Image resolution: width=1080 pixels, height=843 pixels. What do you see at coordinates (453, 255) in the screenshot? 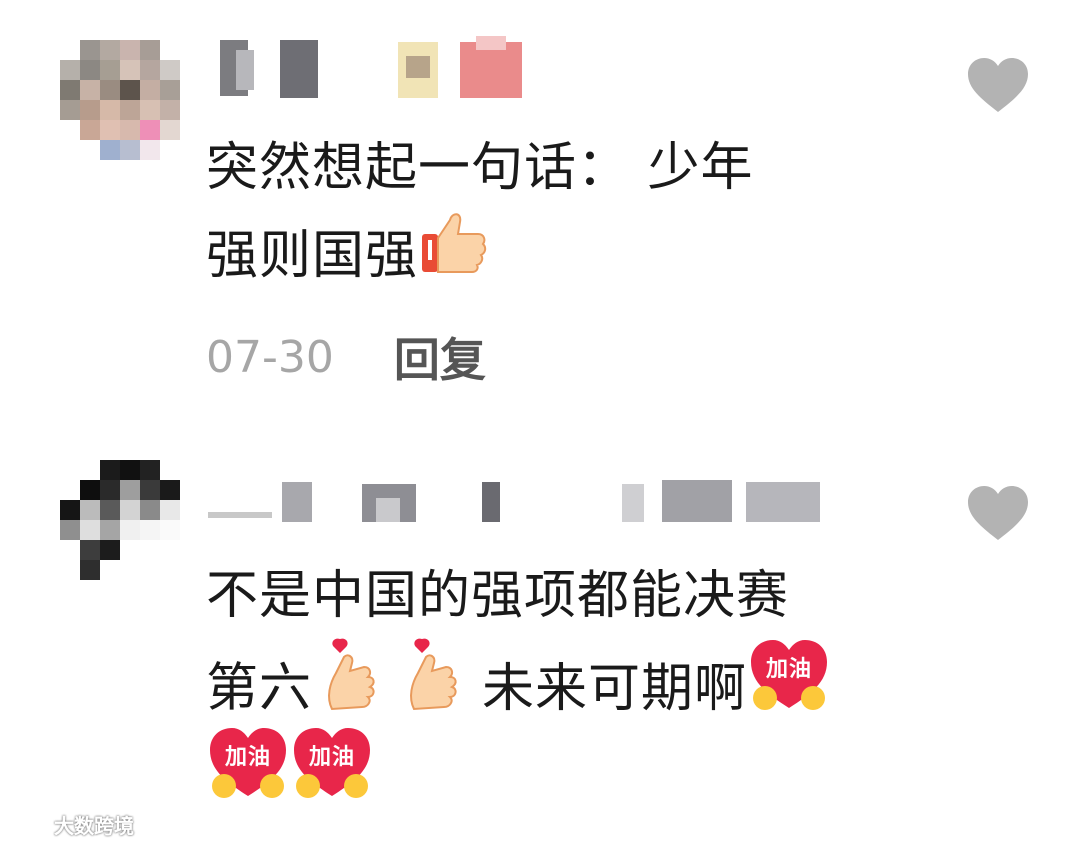
I see `thumbs-up-icon` at bounding box center [453, 255].